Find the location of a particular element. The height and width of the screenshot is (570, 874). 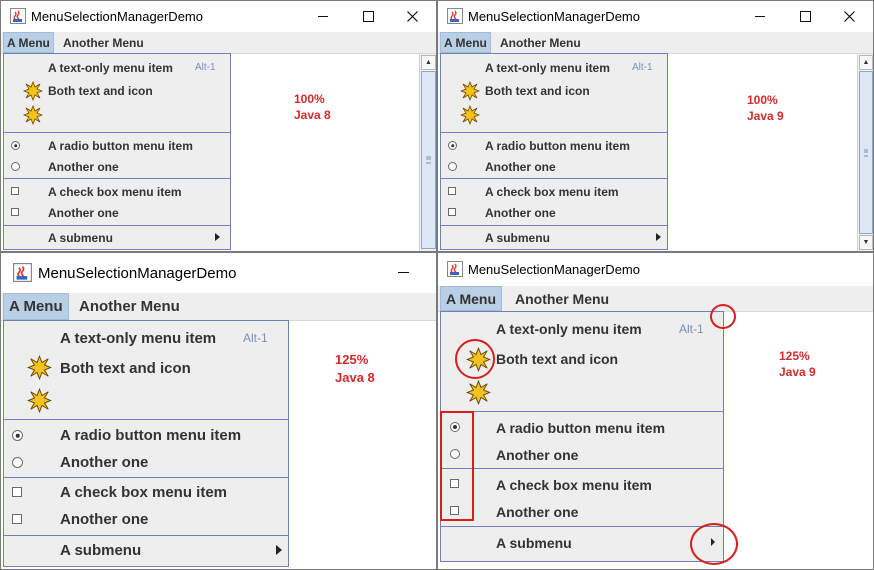

vertical-scrollbar: ▲ is located at coordinates (427, 152).